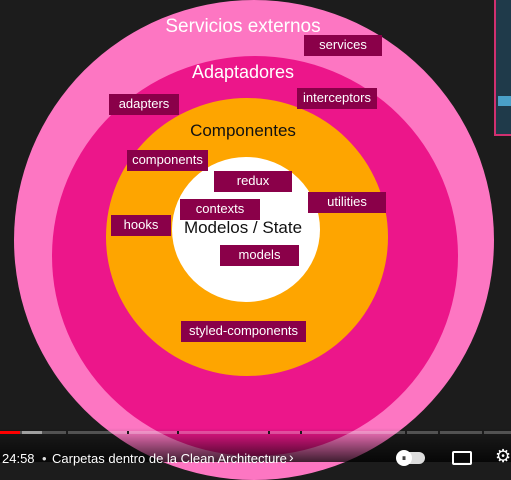 The width and height of the screenshot is (511, 480). I want to click on side-thumbnail, so click(502, 68).